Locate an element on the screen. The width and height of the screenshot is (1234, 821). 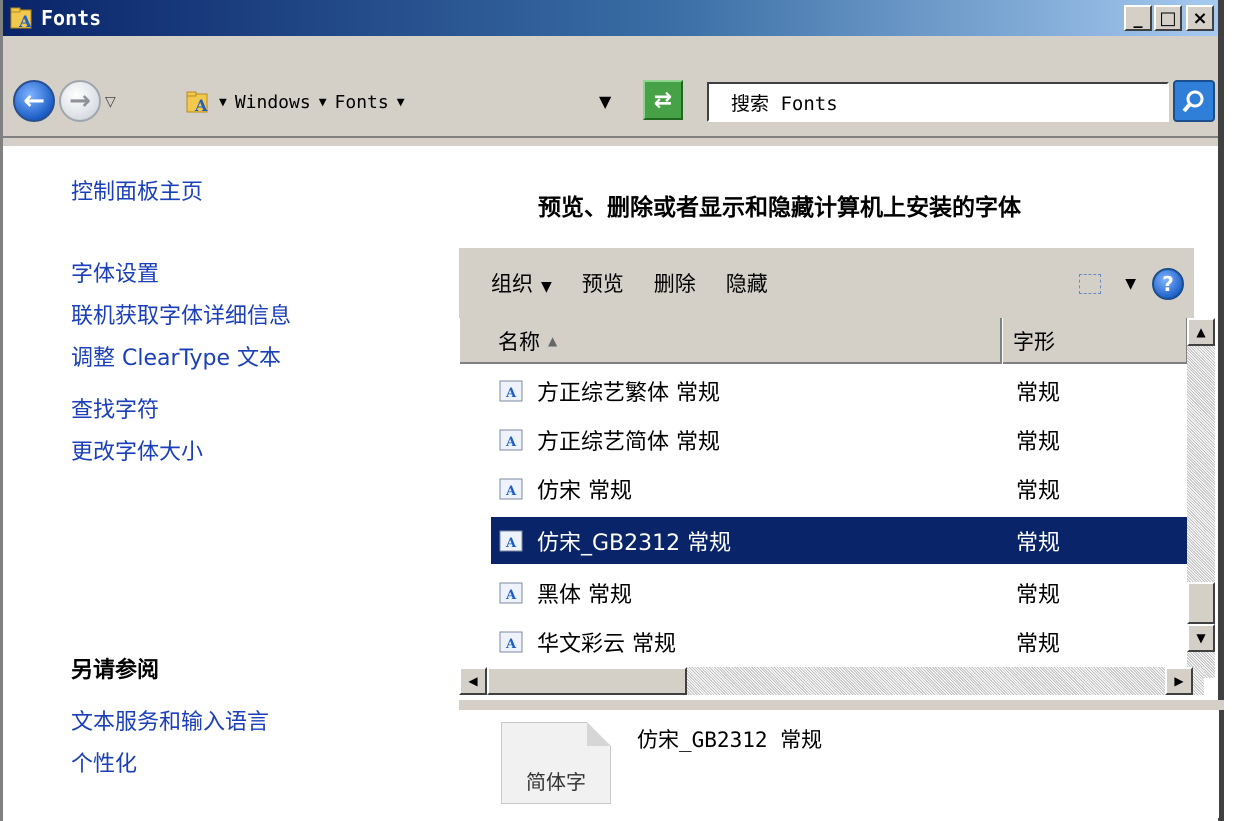
table-row: A 黑体 常规 常规 is located at coordinates (840, 592).